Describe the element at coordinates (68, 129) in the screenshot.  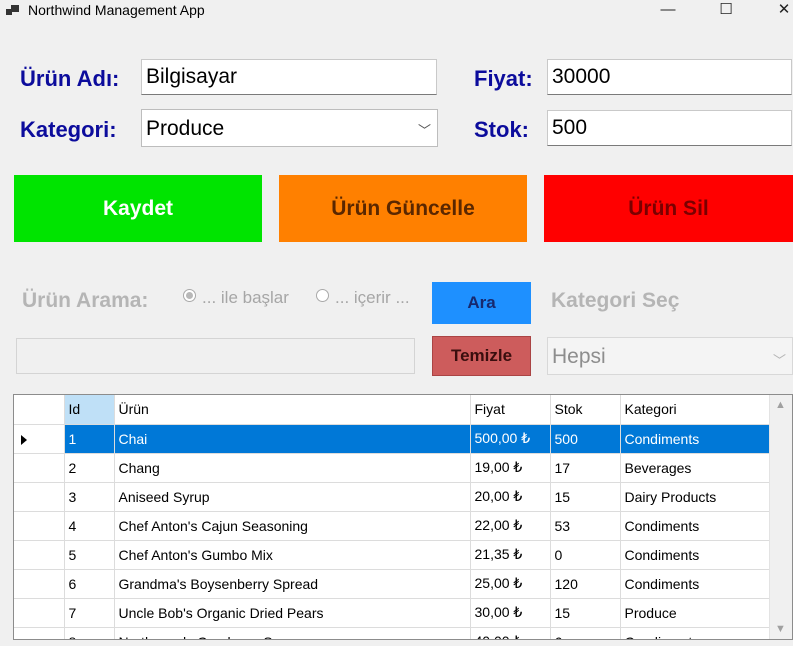
I see `category-label: Kategori:` at that location.